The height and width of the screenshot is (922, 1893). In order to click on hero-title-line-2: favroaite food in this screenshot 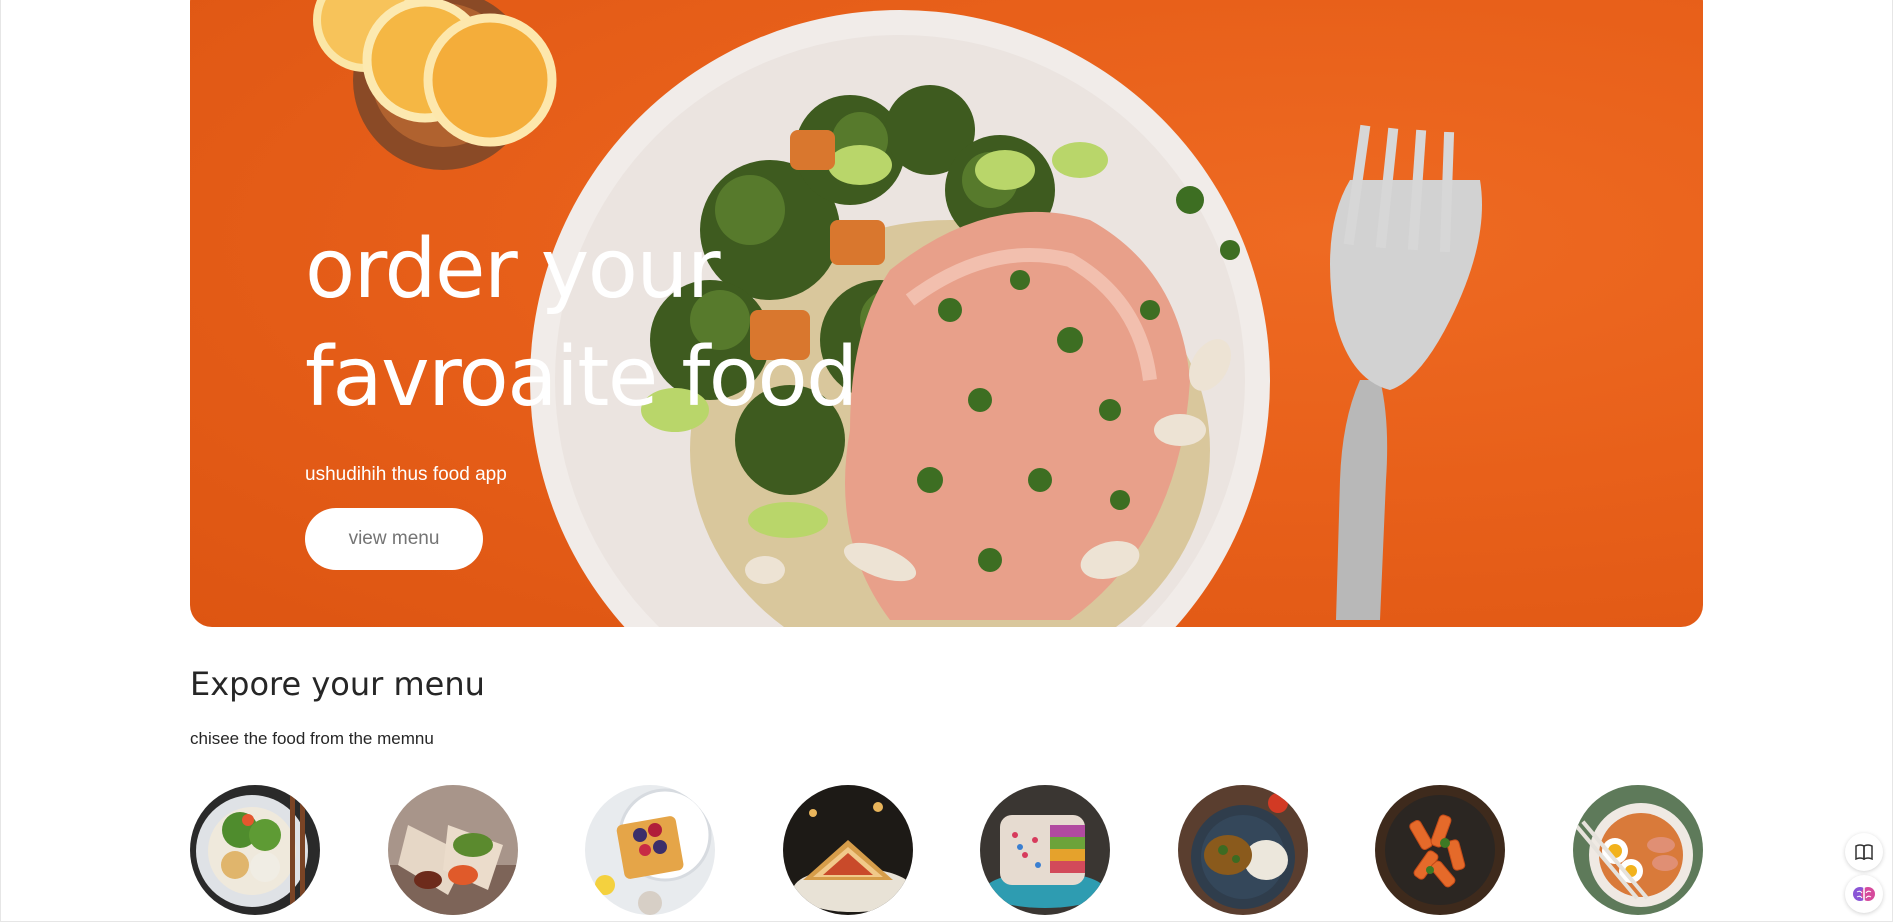, I will do `click(581, 377)`.